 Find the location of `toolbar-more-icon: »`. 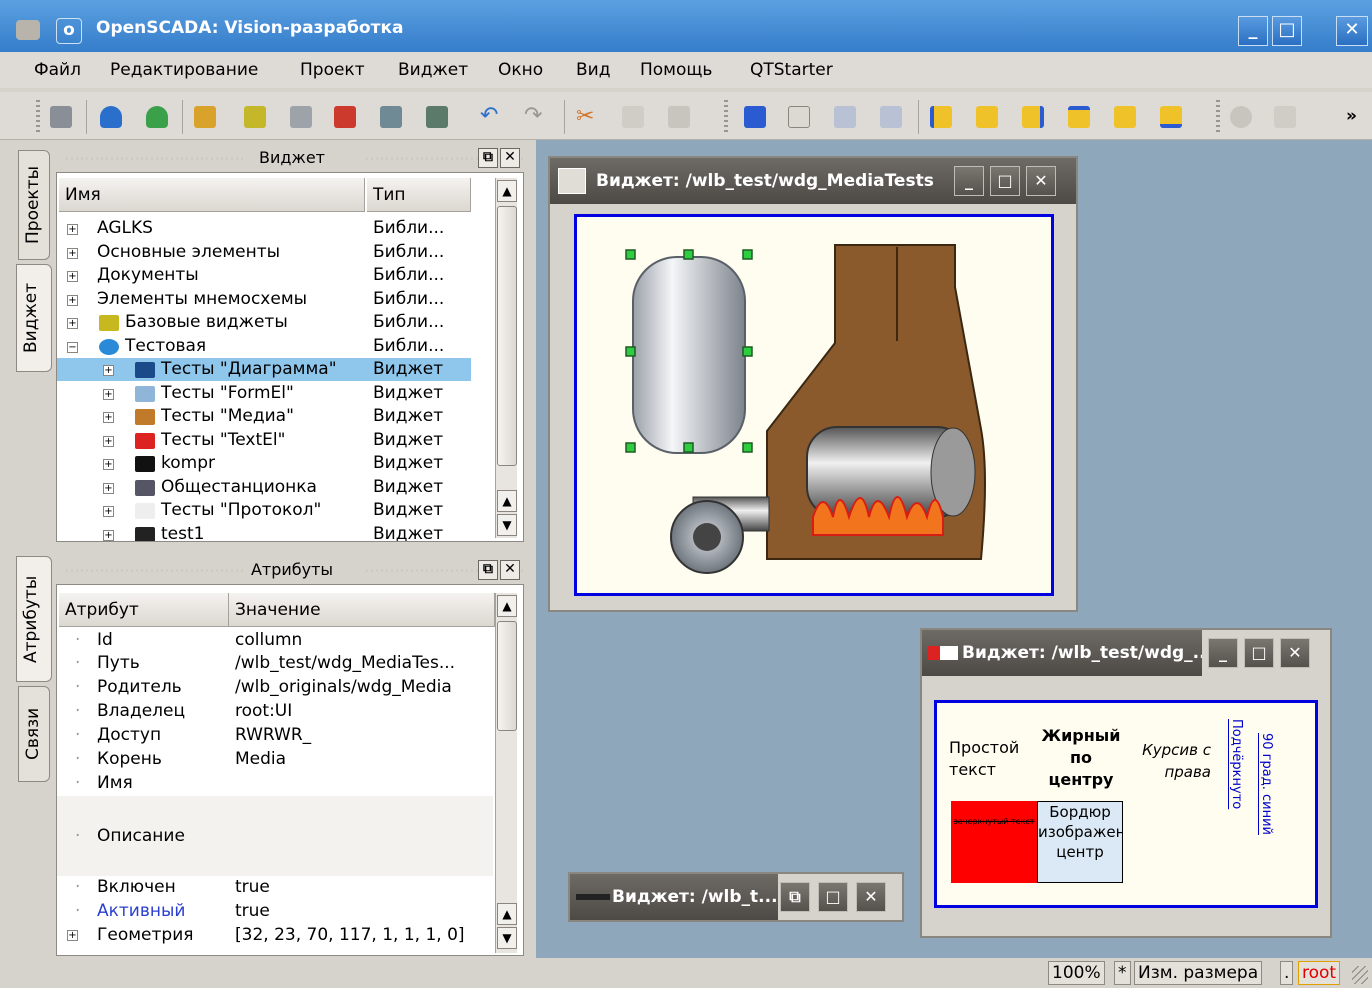

toolbar-more-icon: » is located at coordinates (1357, 117).